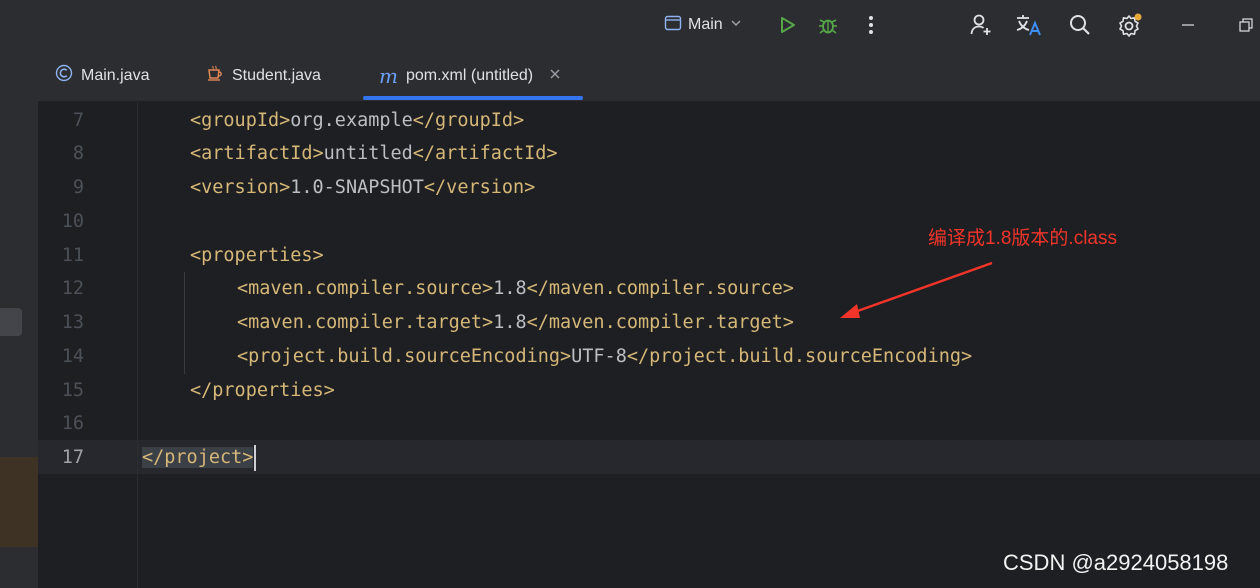  I want to click on annotation-text: 编译成1.8版本的.class, so click(1022, 238).